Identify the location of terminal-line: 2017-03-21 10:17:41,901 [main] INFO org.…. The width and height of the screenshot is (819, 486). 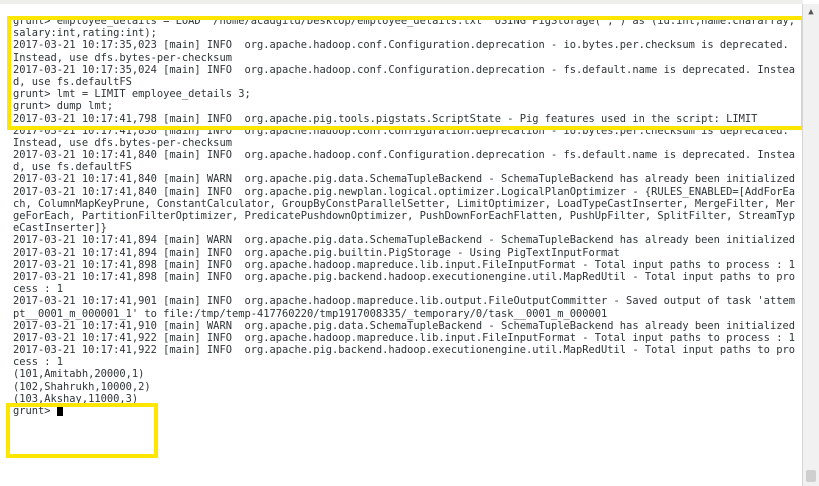
(404, 301).